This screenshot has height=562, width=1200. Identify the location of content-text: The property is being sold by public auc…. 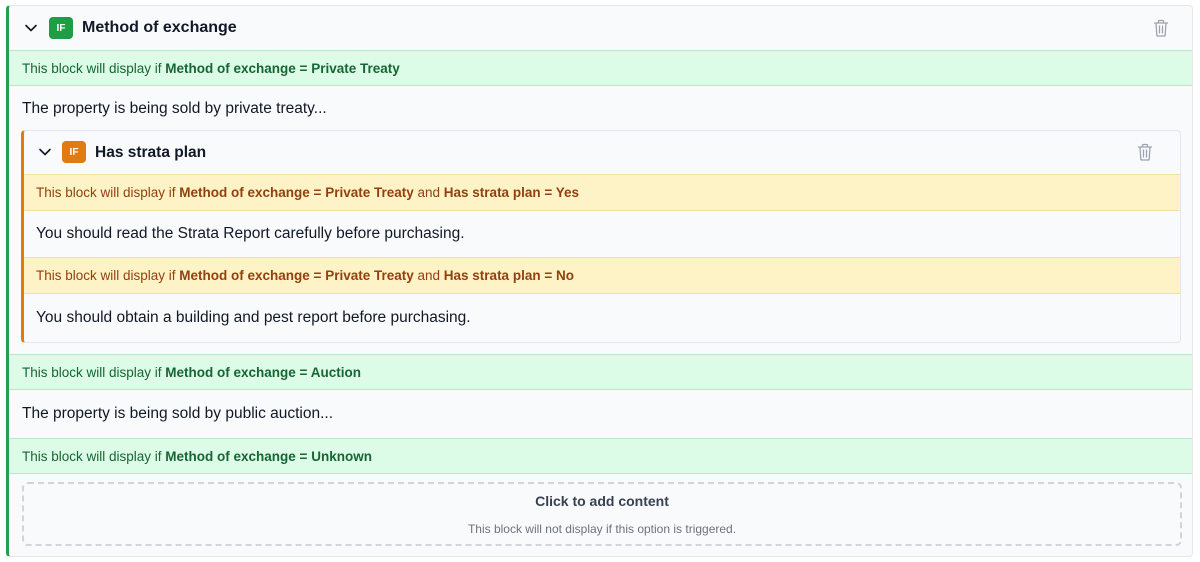
(177, 414).